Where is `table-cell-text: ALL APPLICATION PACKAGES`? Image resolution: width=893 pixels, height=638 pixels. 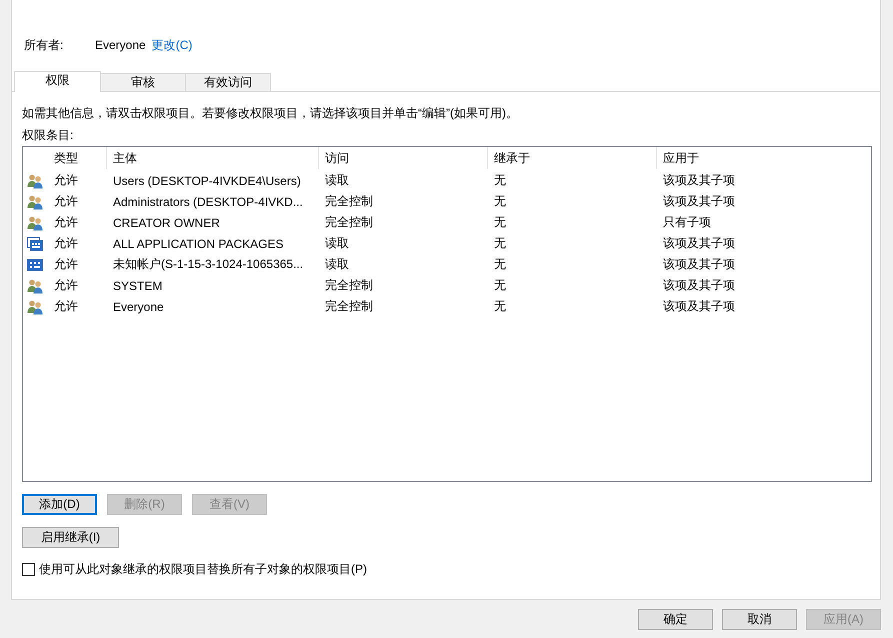 table-cell-text: ALL APPLICATION PACKAGES is located at coordinates (198, 243).